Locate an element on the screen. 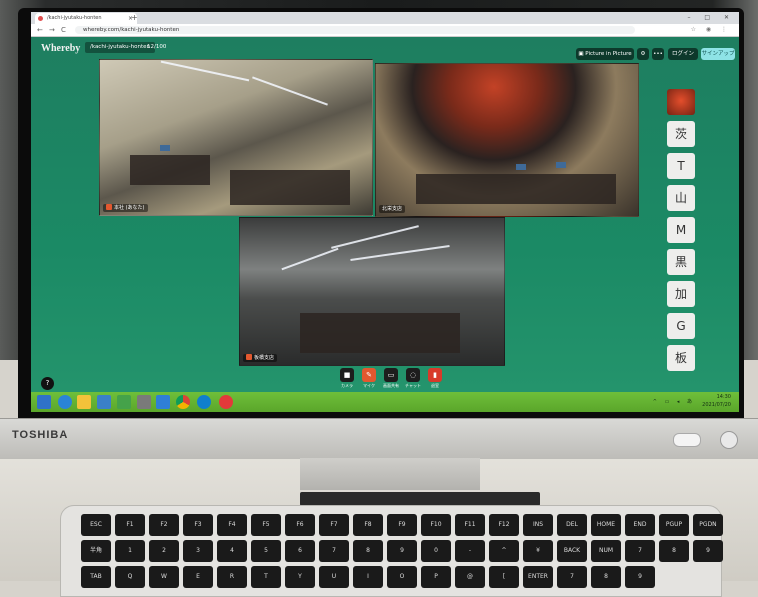 Image resolution: width=758 pixels, height=597 pixels. leave-button: ▮ 退室 is located at coordinates (435, 379).